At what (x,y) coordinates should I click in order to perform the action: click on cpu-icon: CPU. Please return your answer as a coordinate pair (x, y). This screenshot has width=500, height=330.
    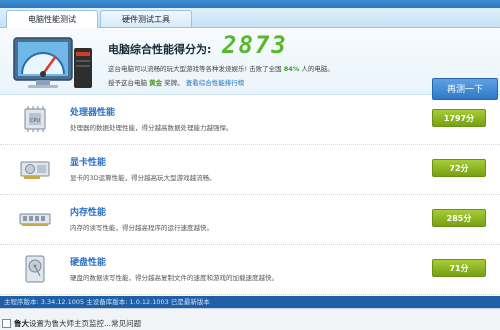
    Looking at the image, I should click on (35, 119).